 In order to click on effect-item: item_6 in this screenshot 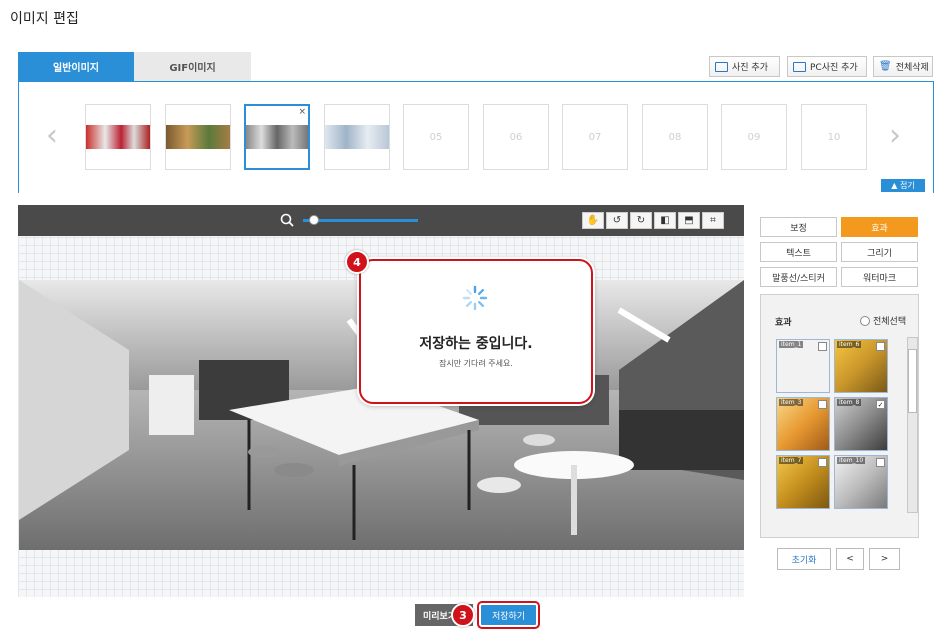, I will do `click(861, 366)`.